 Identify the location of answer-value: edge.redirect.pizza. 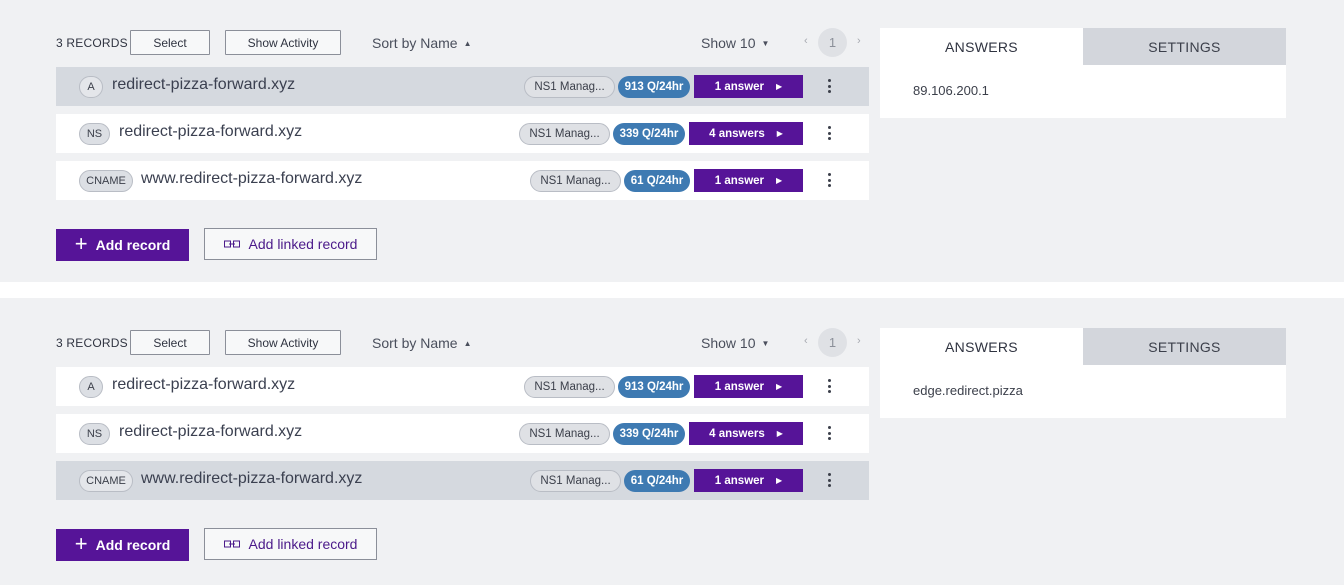
(968, 390).